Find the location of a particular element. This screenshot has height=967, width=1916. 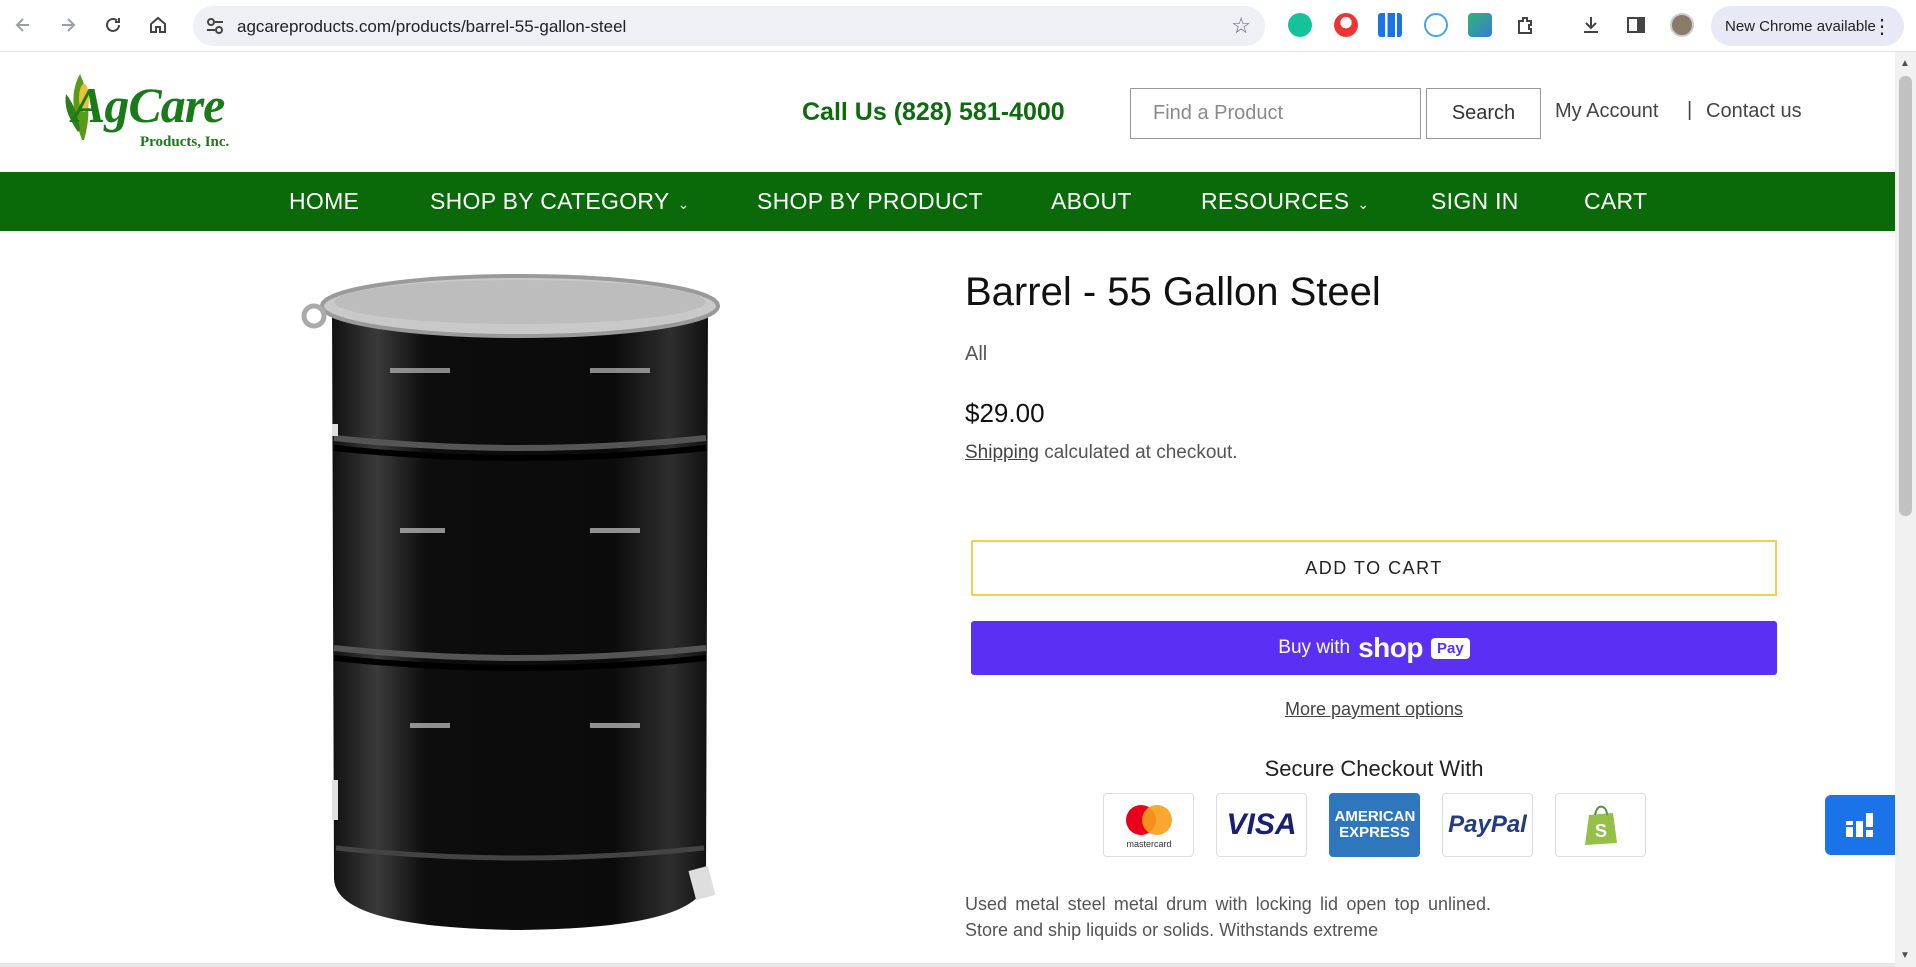

nav-resources-label: RESOURCES is located at coordinates (1275, 201).